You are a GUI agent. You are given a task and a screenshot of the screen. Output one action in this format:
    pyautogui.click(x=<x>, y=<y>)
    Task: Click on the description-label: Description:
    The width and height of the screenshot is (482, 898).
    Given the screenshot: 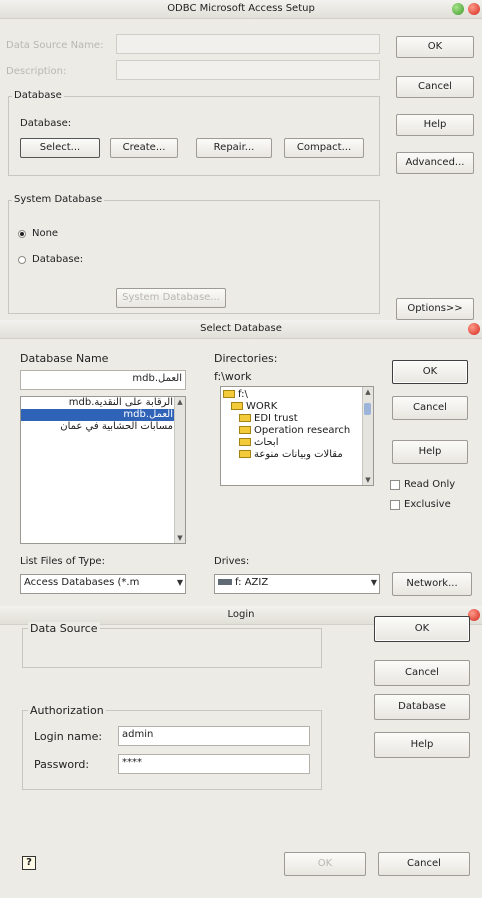 What is the action you would take?
    pyautogui.click(x=36, y=71)
    